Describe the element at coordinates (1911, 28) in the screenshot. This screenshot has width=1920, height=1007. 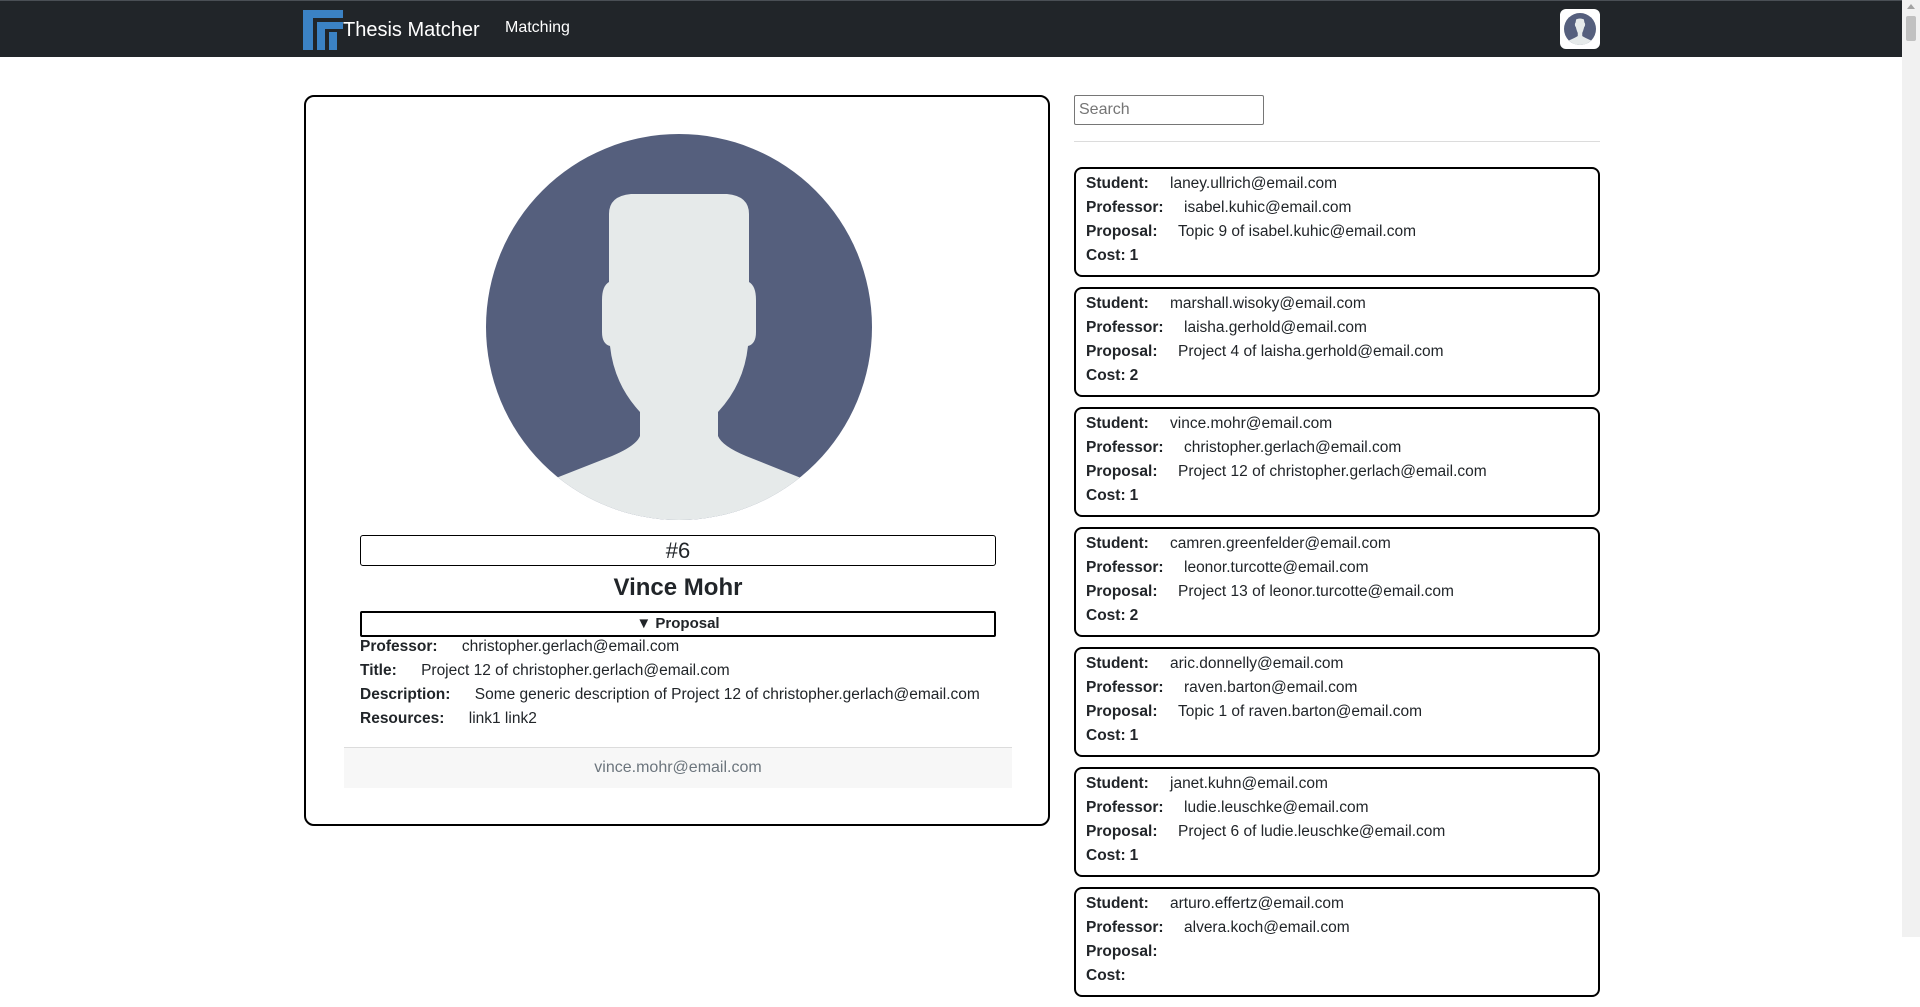
I see `scroll-thumb` at that location.